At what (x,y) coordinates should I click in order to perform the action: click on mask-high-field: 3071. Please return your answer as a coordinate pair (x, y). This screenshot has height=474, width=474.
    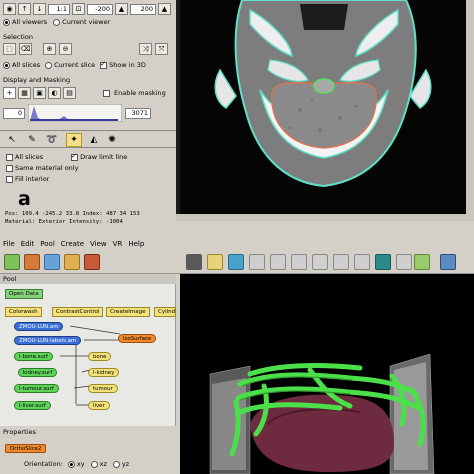
    Looking at the image, I should click on (138, 113).